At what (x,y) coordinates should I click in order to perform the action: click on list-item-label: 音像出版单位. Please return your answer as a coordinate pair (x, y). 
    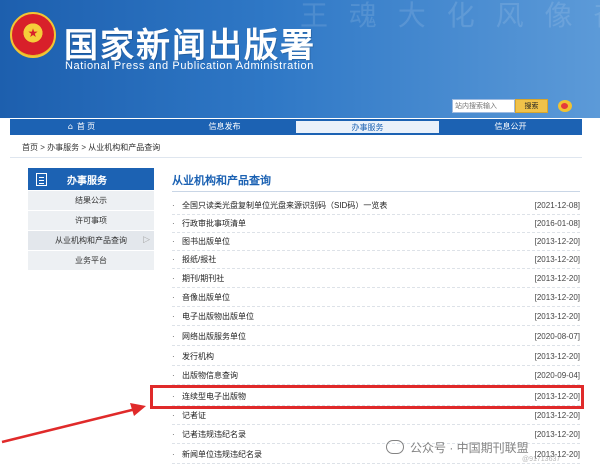
    Looking at the image, I should click on (358, 297).